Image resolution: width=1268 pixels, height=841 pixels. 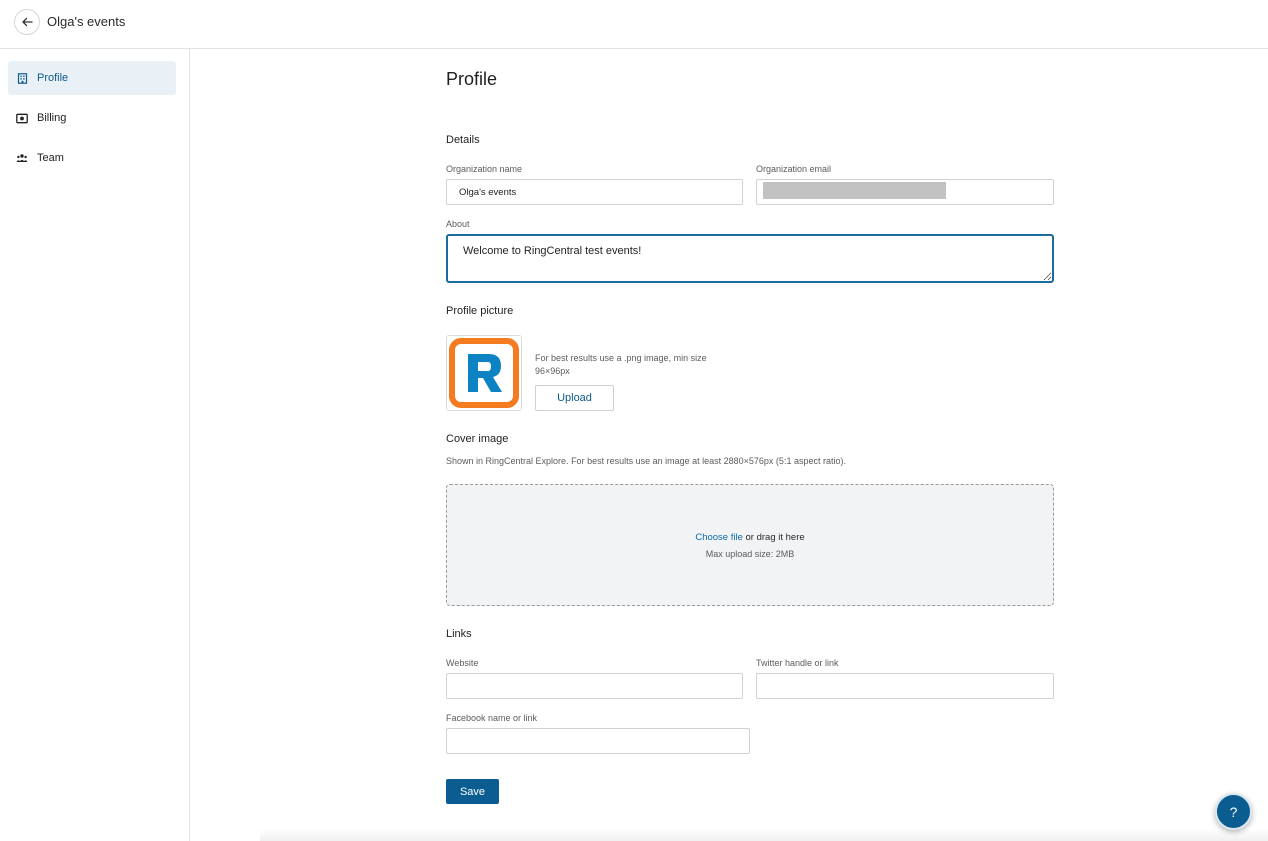 What do you see at coordinates (22, 158) in the screenshot?
I see `team-icon` at bounding box center [22, 158].